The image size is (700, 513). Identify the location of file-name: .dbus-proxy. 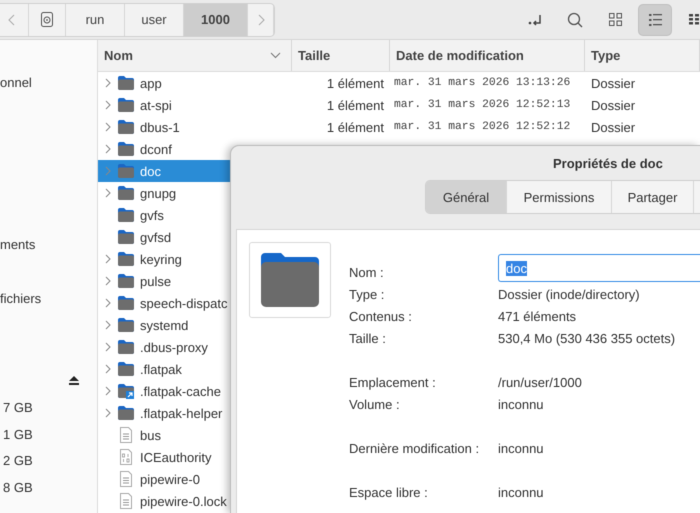
(174, 347).